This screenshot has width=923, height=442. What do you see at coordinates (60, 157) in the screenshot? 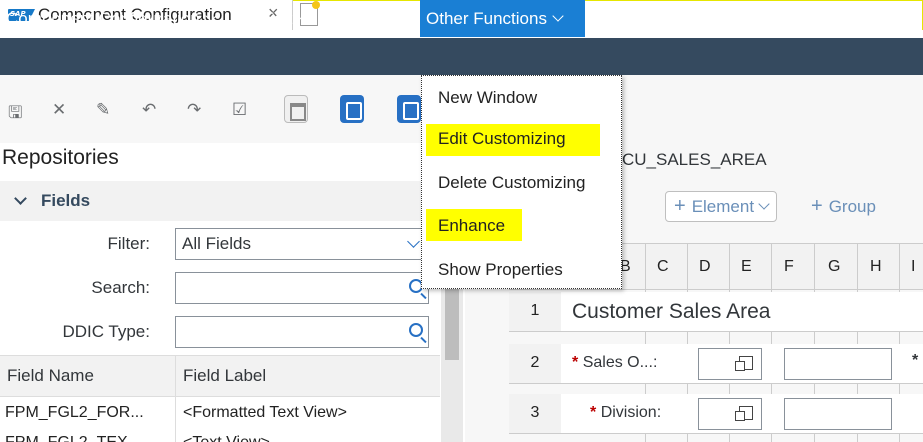
I see `repositories-title: Repositories` at bounding box center [60, 157].